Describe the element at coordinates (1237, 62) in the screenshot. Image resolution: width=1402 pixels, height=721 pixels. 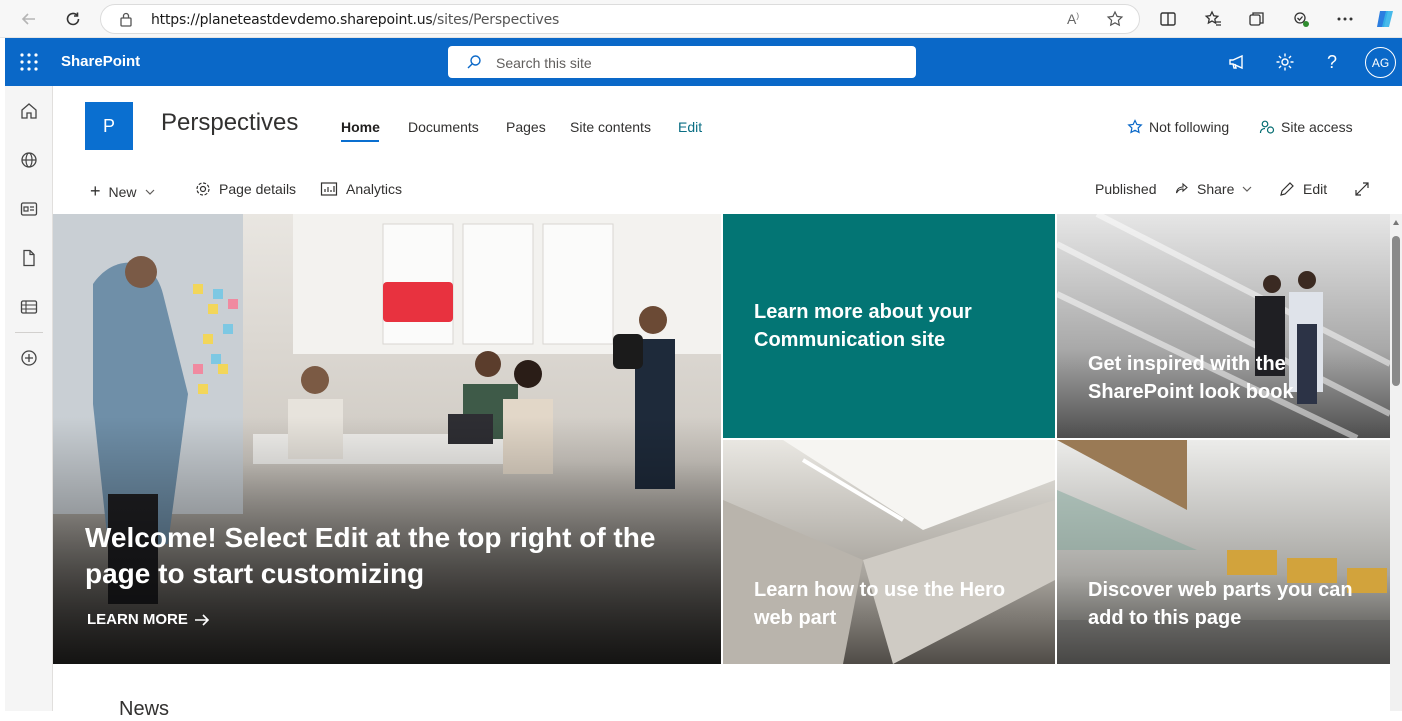
I see `megaphone-icon` at that location.